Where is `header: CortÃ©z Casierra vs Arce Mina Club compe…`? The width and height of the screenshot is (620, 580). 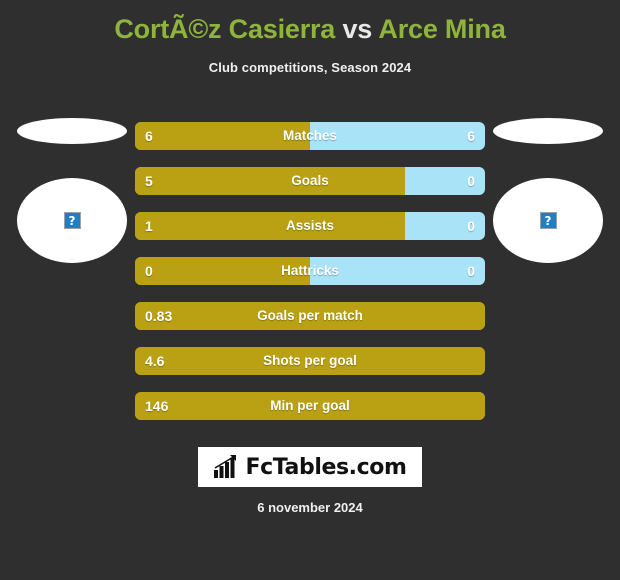
header: CortÃ©z Casierra vs Arce Mina Club compe… is located at coordinates (310, 37).